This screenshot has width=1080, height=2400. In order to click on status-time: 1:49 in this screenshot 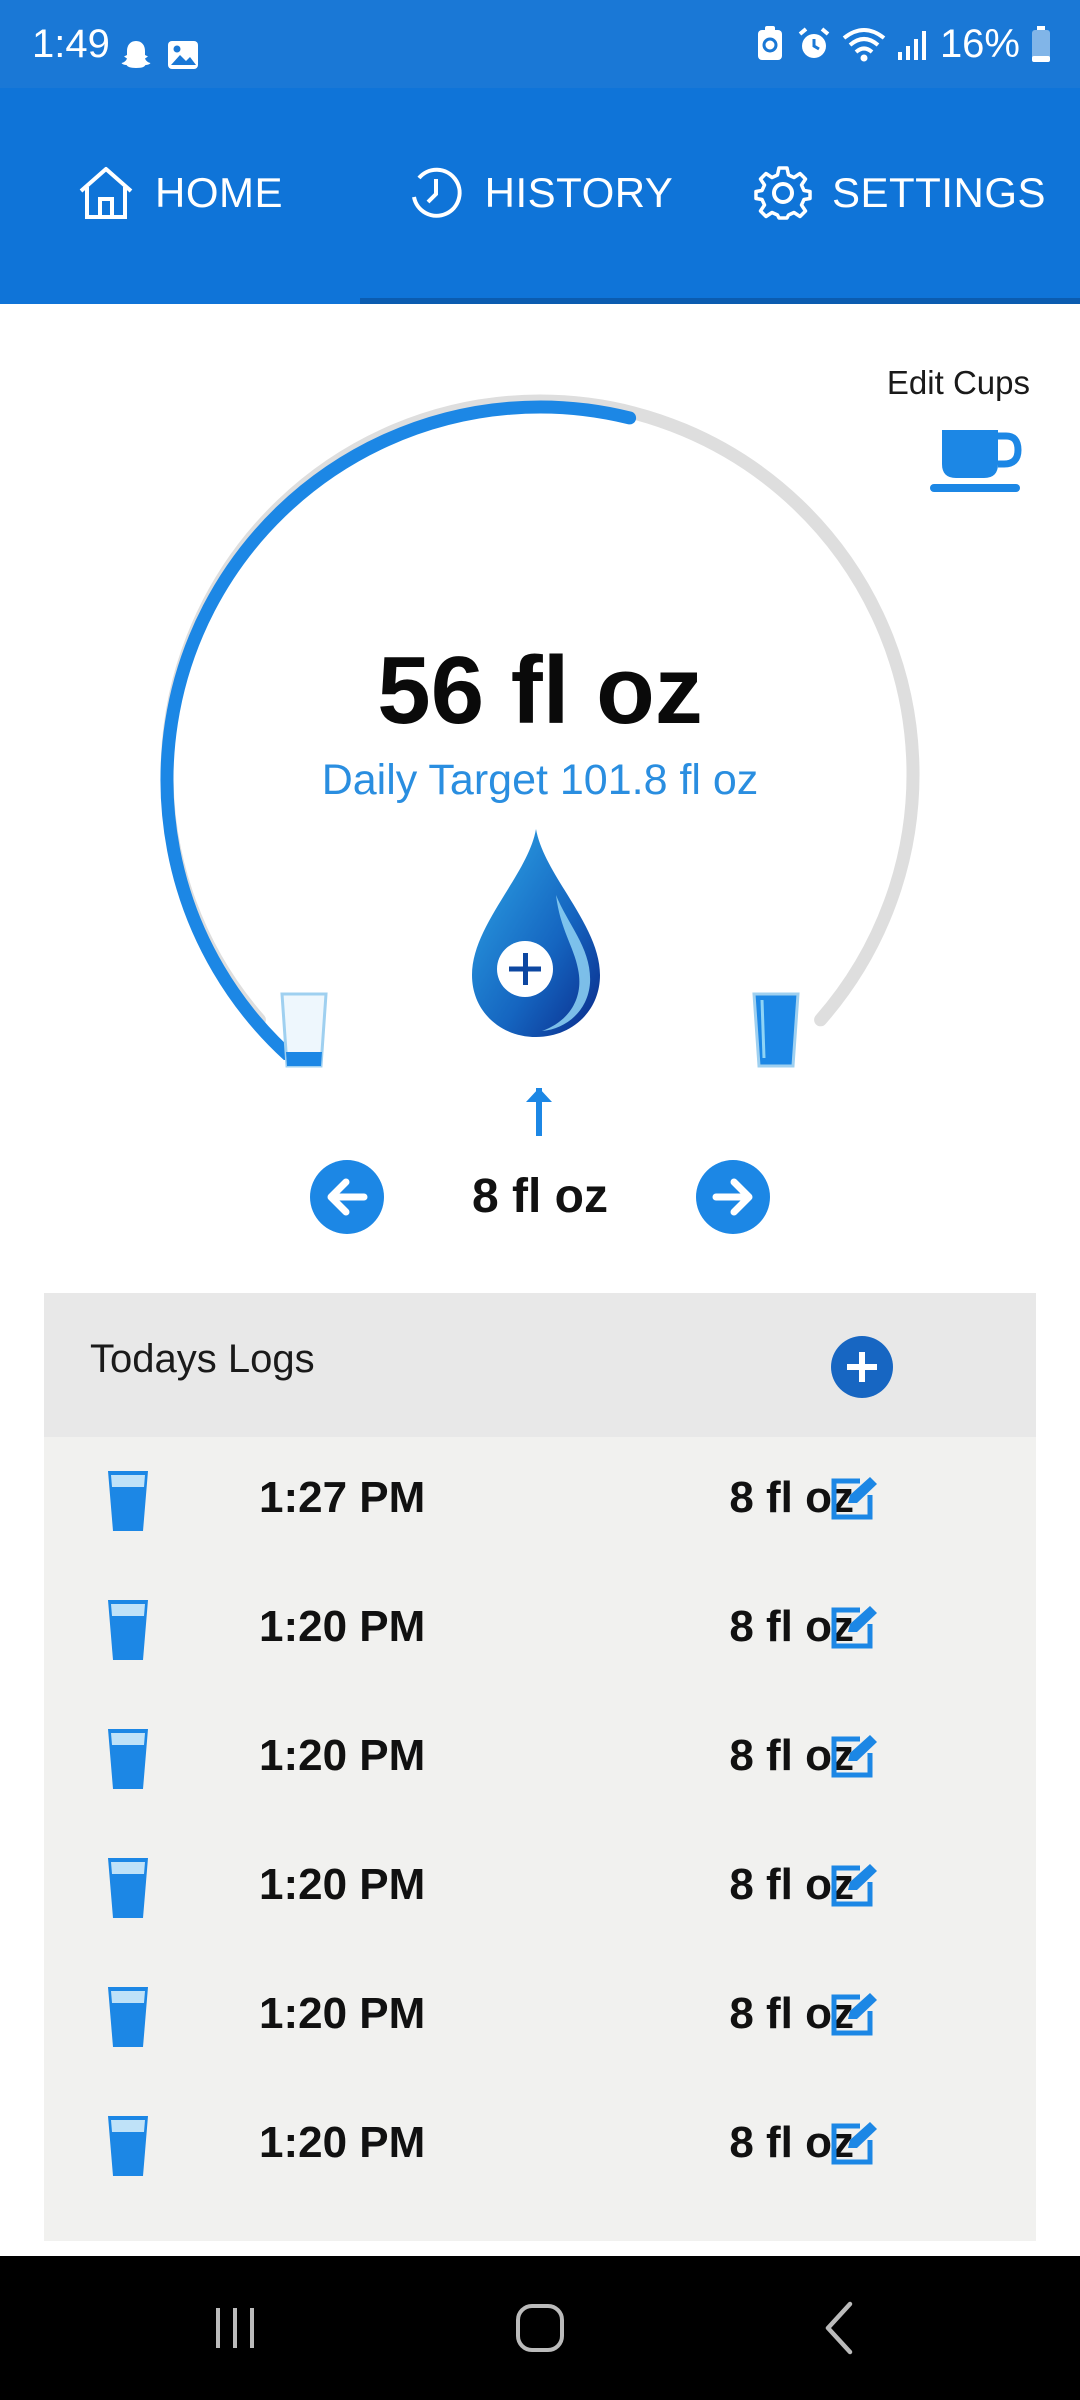, I will do `click(71, 44)`.